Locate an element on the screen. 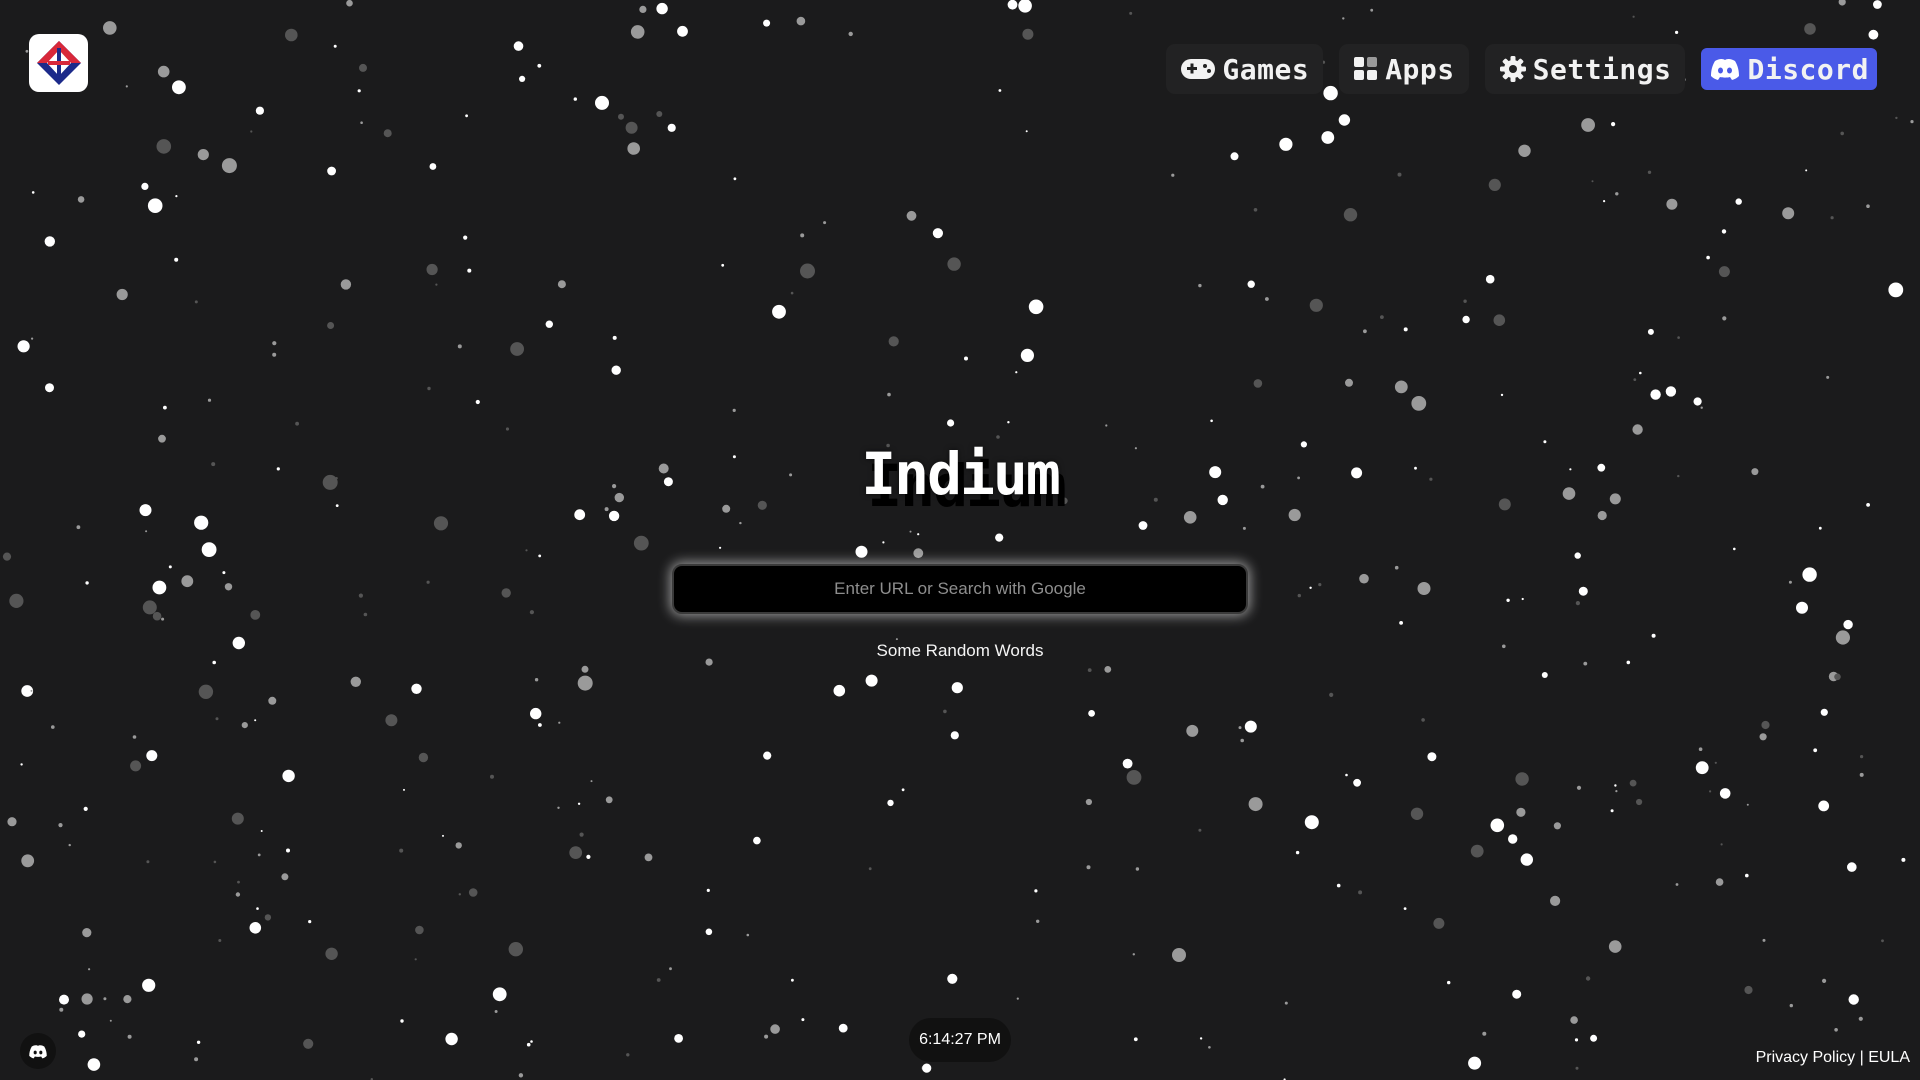  nav-apps-button: Apps is located at coordinates (1404, 69).